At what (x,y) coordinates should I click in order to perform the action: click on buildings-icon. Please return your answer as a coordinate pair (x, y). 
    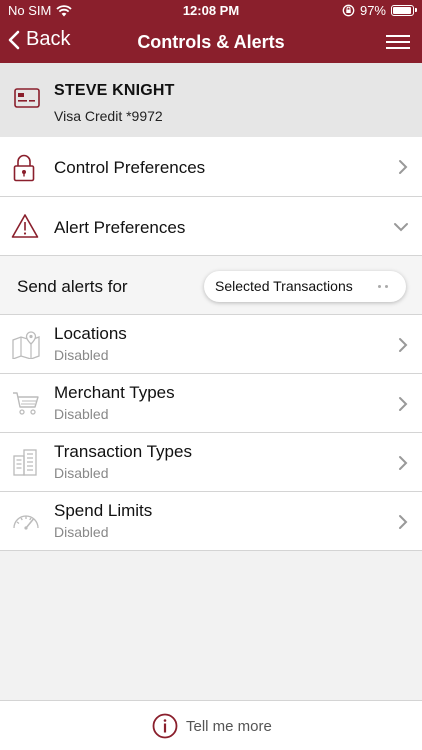
    Looking at the image, I should click on (25, 462).